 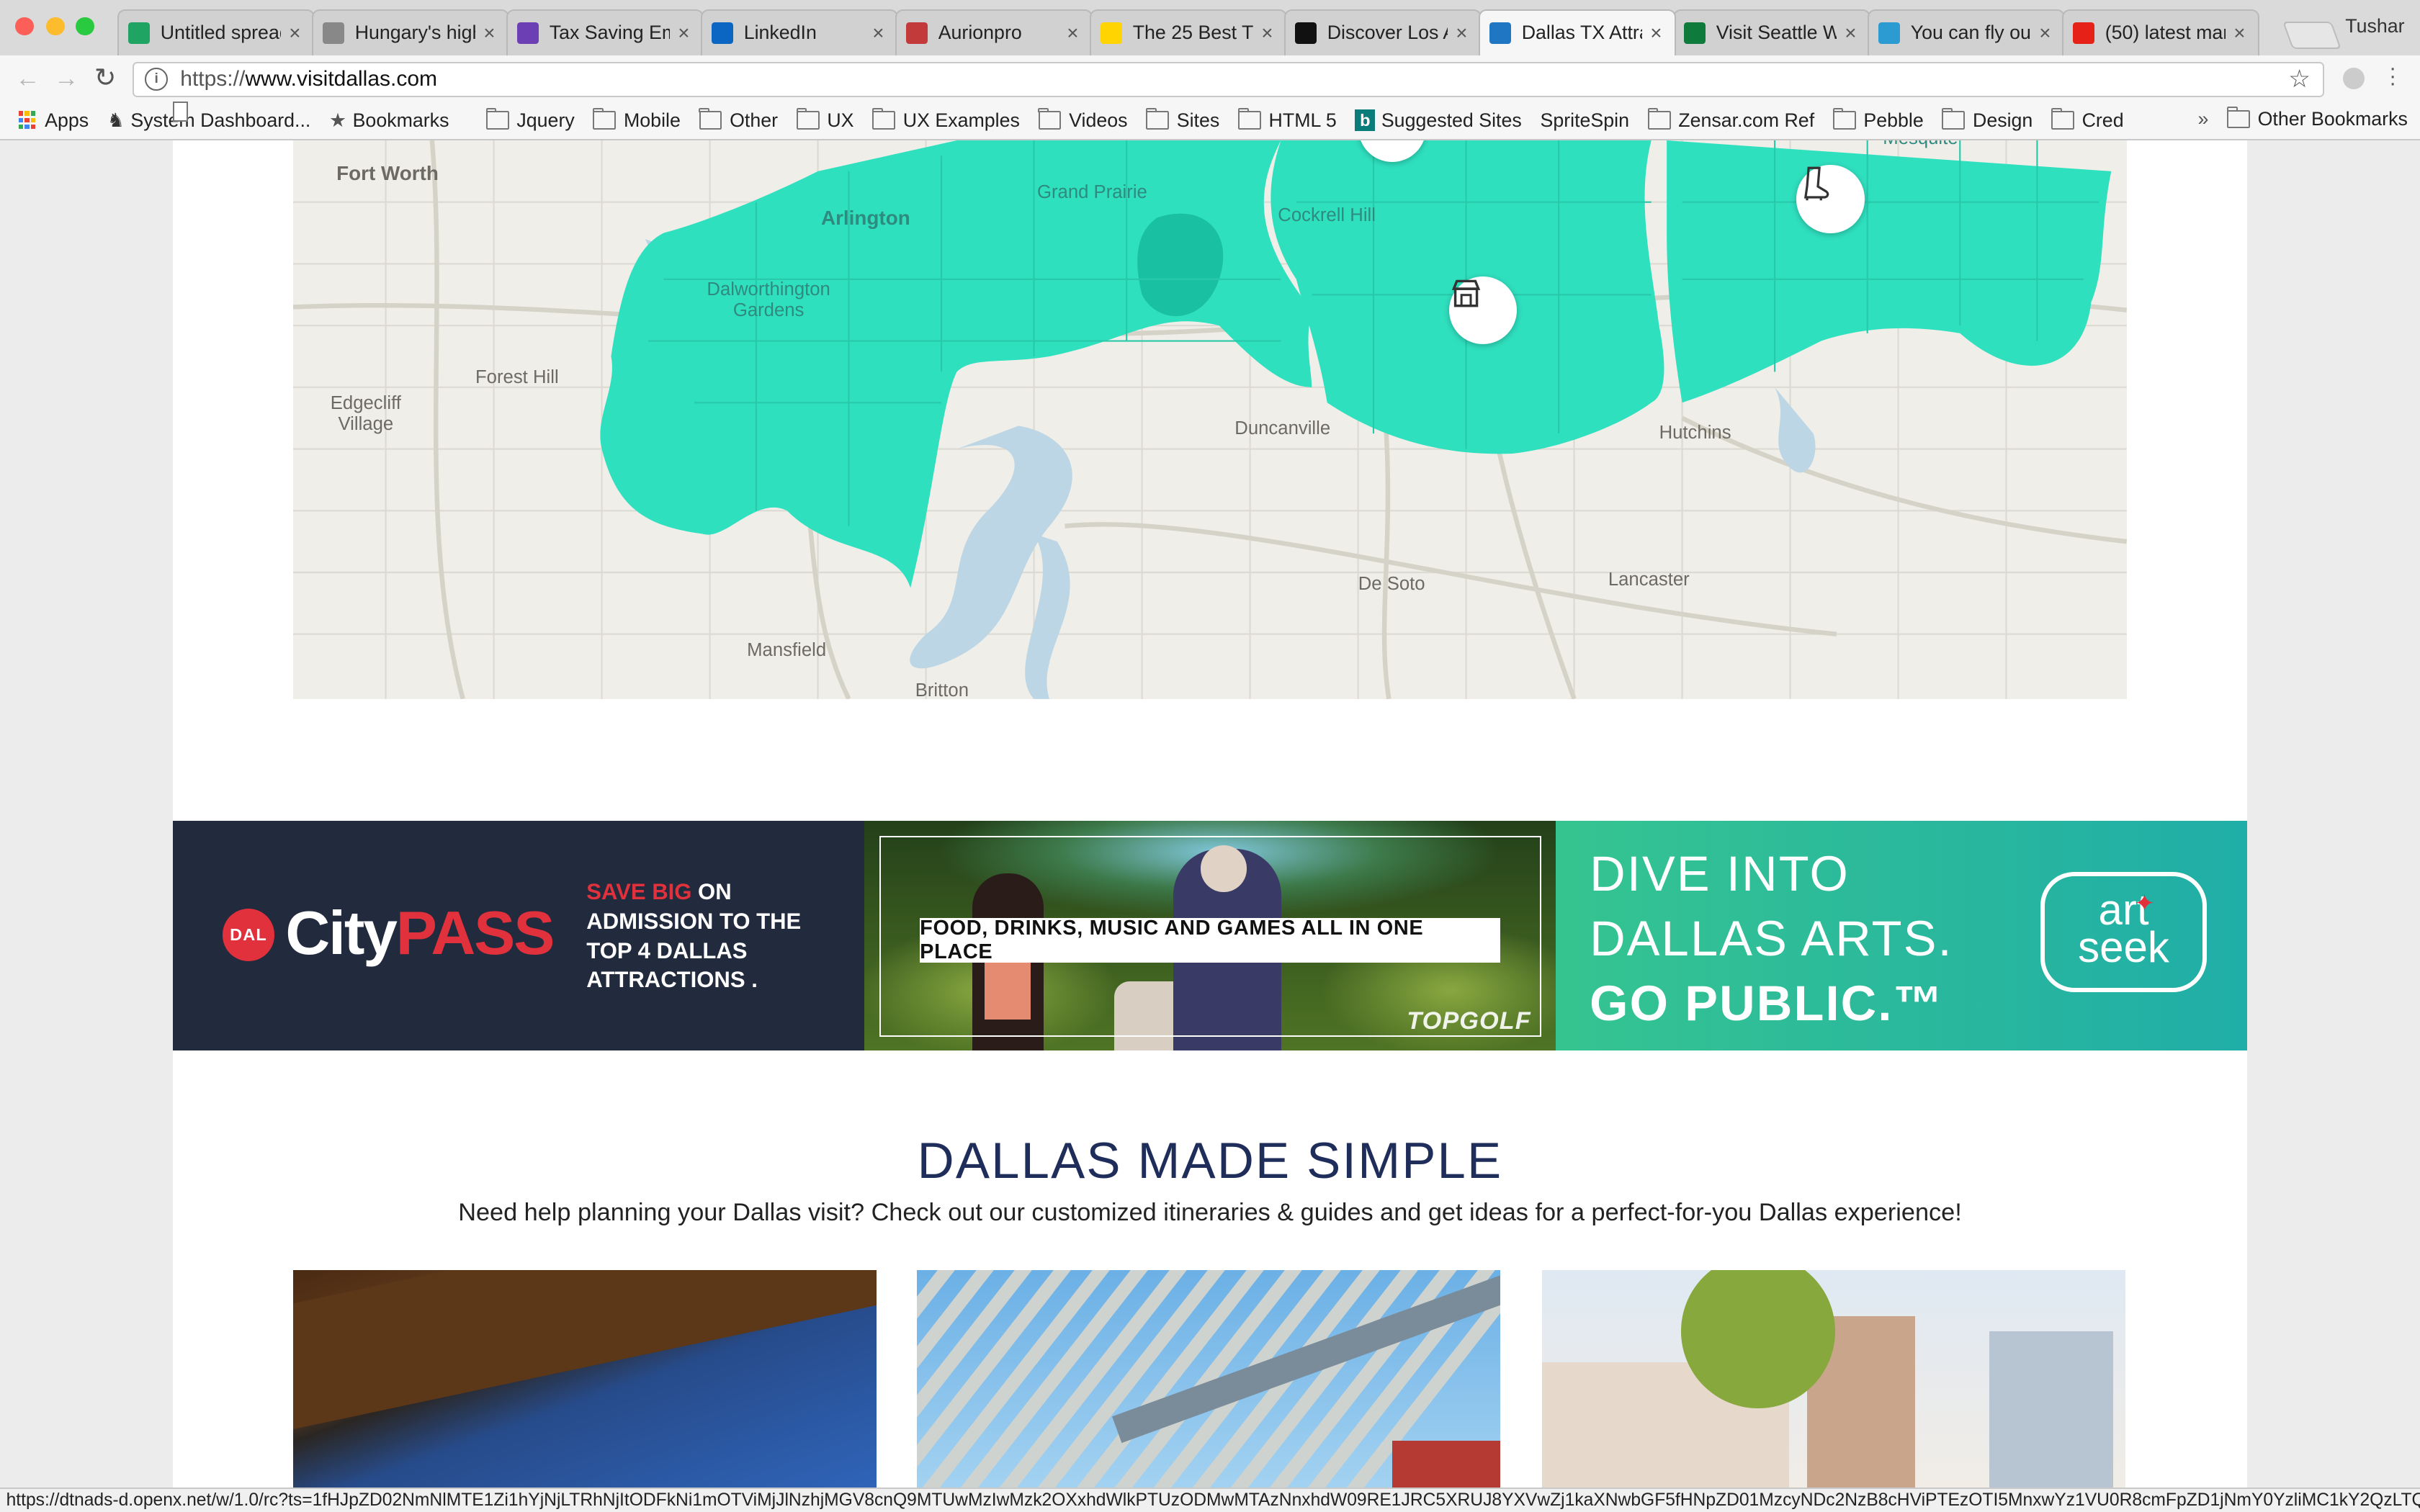 What do you see at coordinates (1830, 199) in the screenshot?
I see `western-marker` at bounding box center [1830, 199].